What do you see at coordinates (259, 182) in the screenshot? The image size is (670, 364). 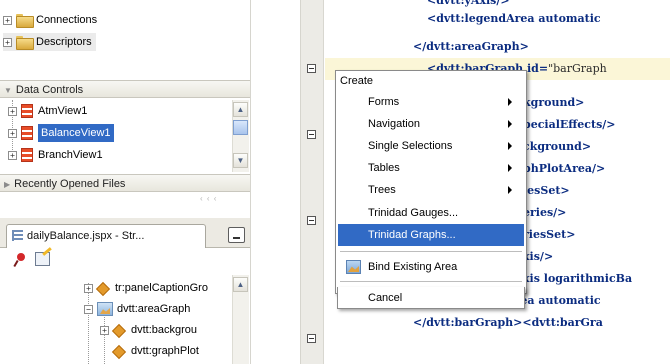 I see `pane-divider` at bounding box center [259, 182].